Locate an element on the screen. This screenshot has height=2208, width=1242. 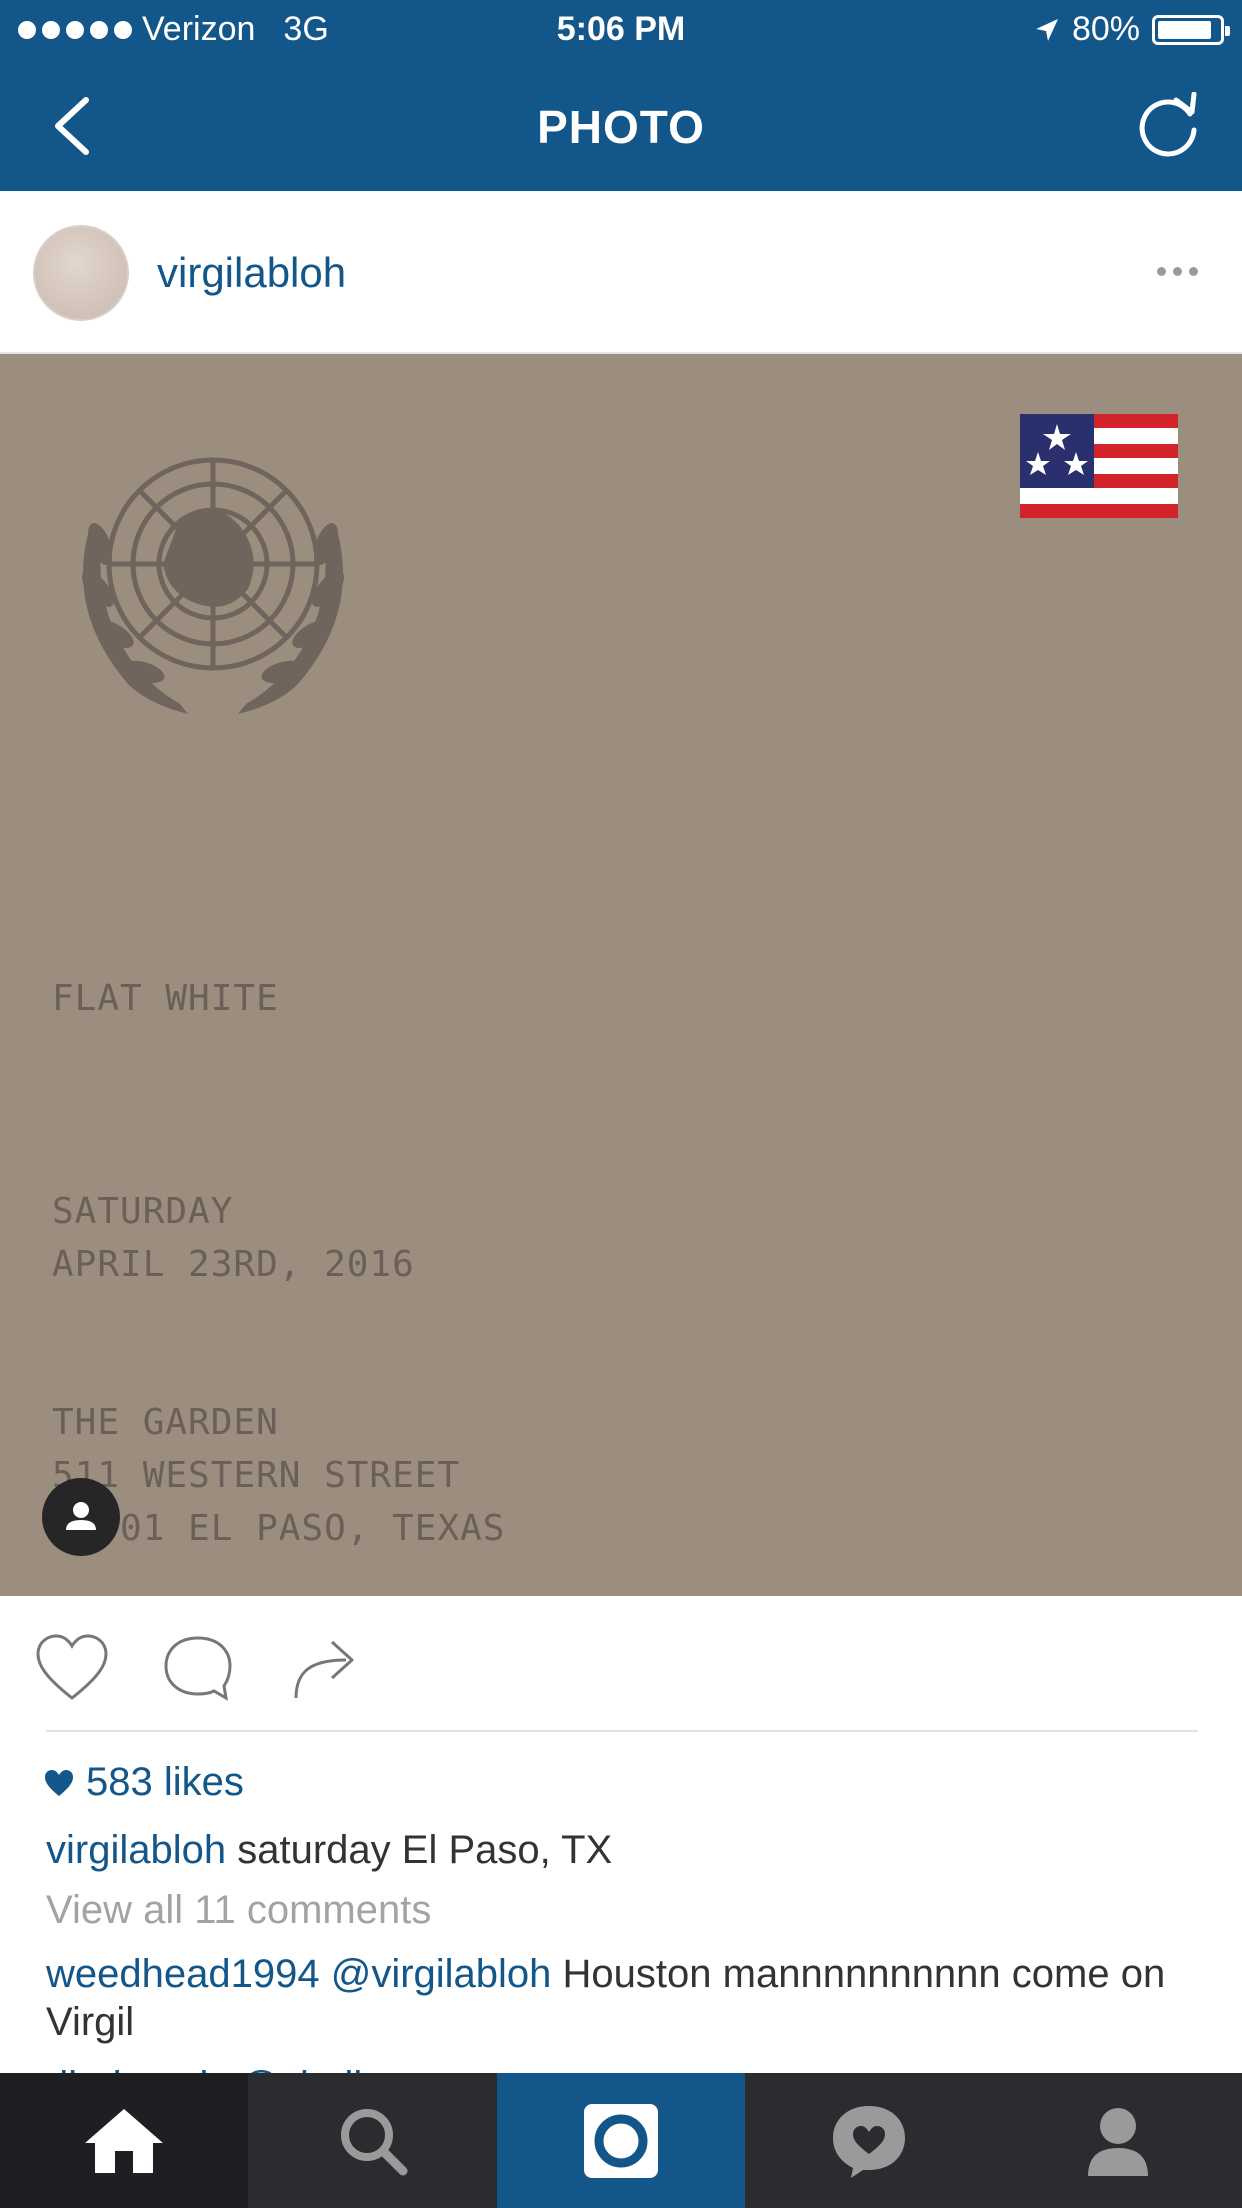
actions-divider is located at coordinates (622, 1731).